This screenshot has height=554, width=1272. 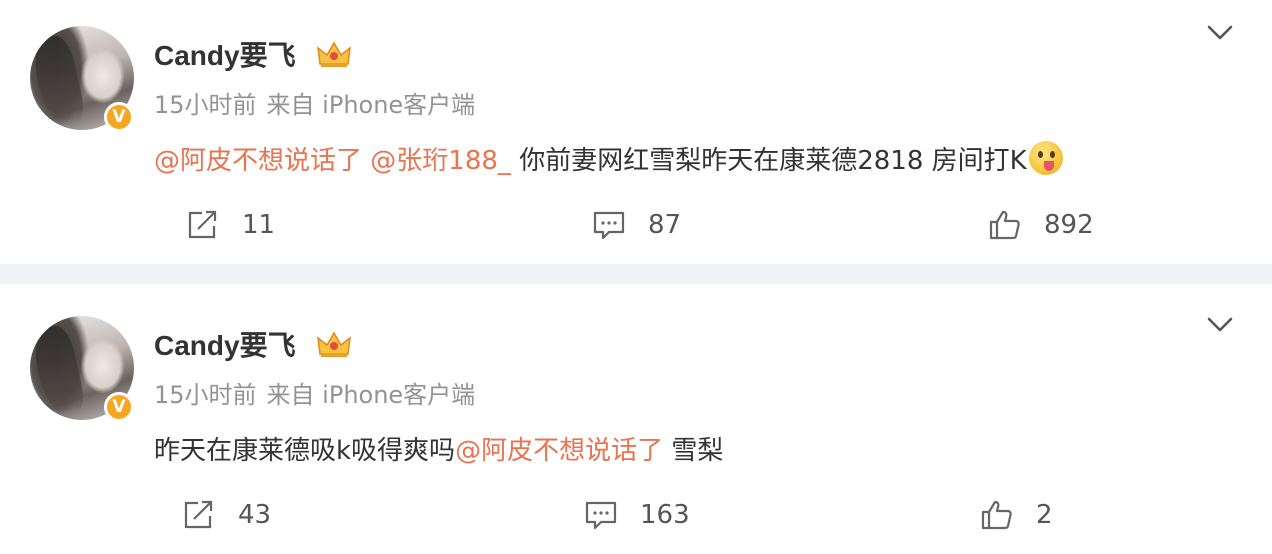 I want to click on post-text: 昨天在康莱德吸k吸得爽吗@阿皮不想说话了 雪梨, so click(x=438, y=451).